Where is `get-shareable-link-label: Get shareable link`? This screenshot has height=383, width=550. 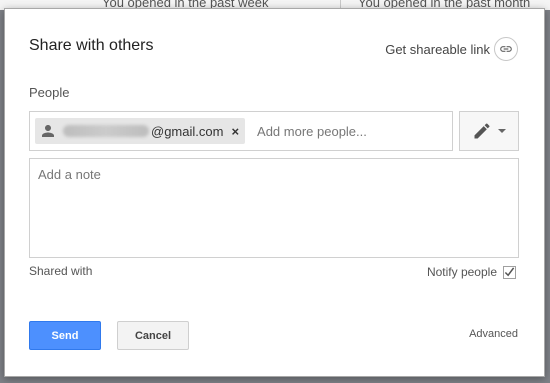 get-shareable-link-label: Get shareable link is located at coordinates (437, 49).